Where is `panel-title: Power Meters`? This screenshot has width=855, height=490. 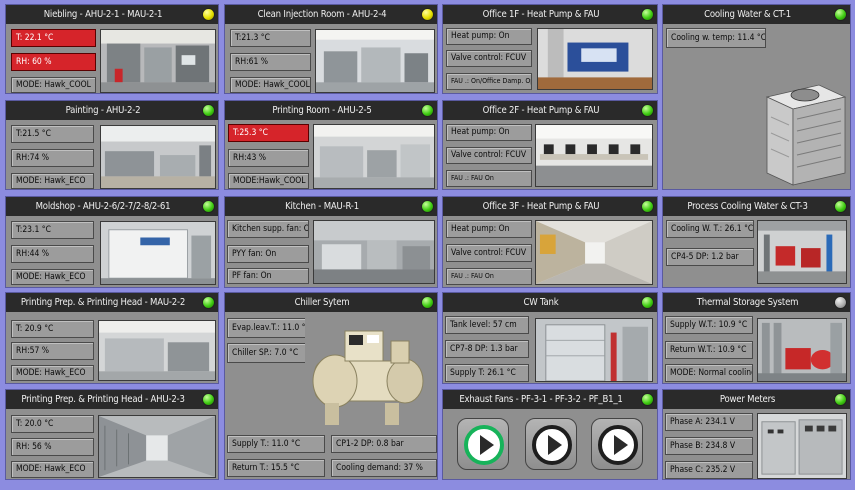
panel-title: Power Meters is located at coordinates (756, 399).